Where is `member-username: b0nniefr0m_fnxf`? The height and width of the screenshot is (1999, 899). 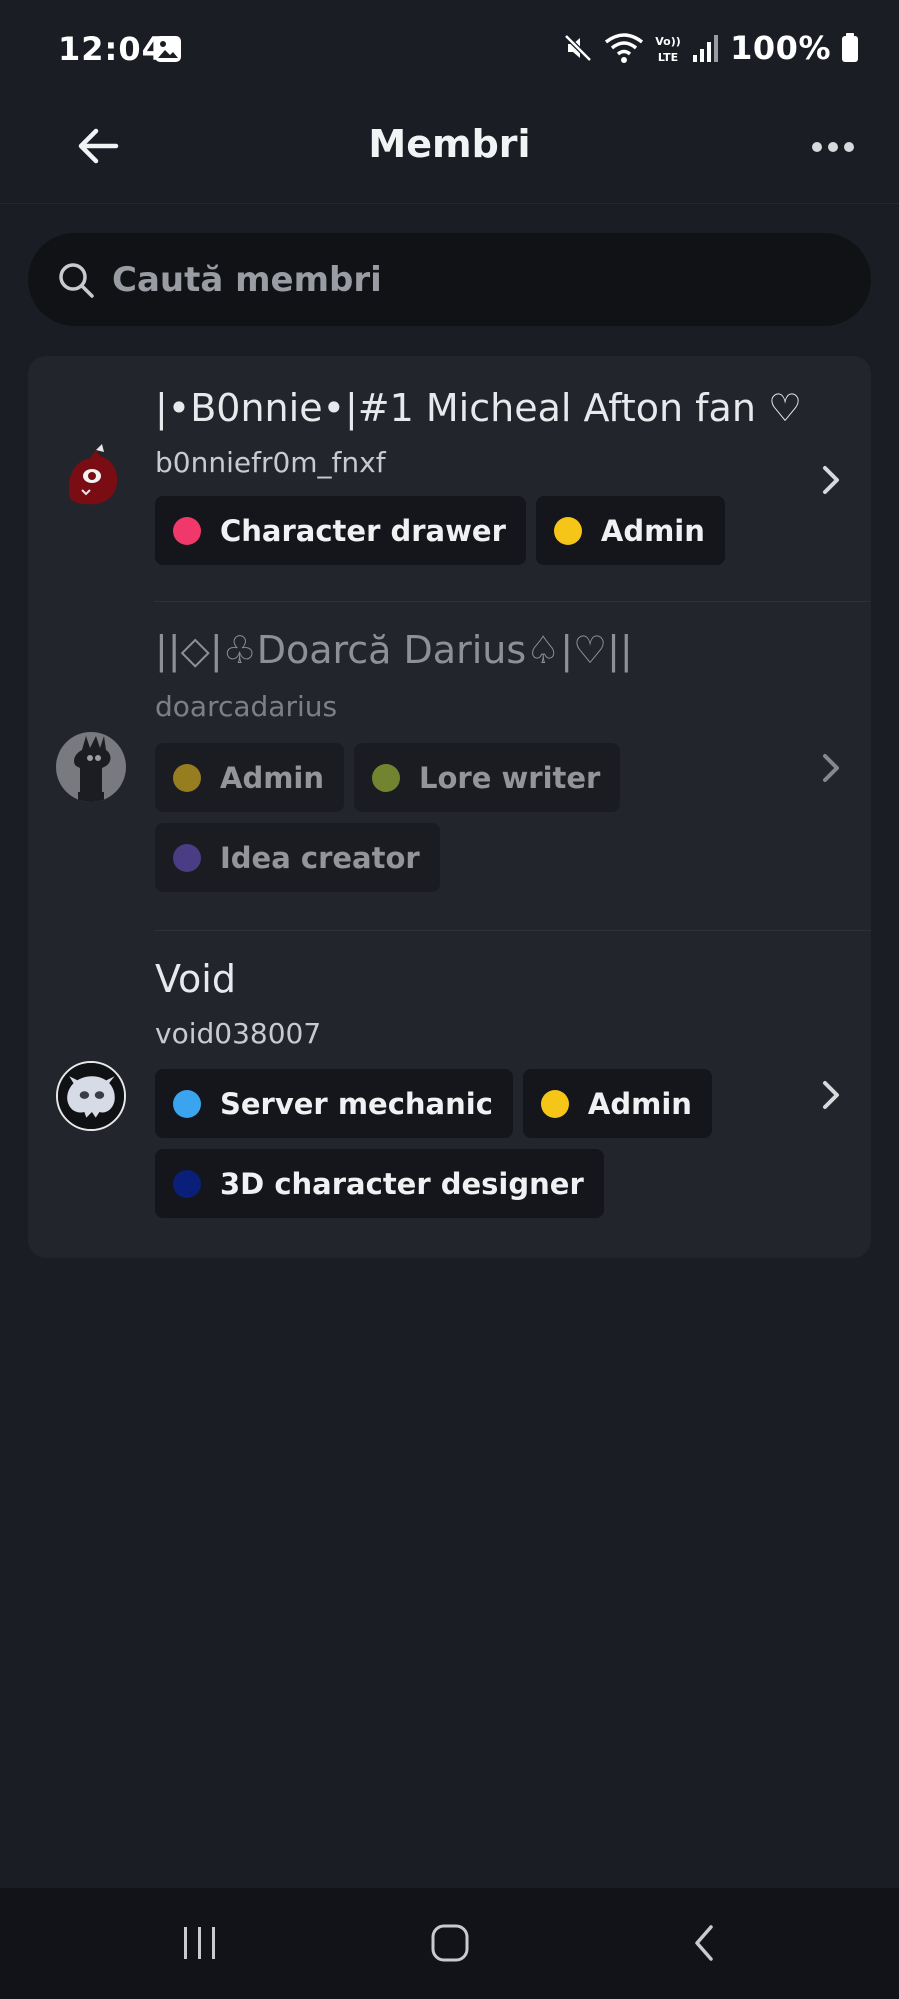 member-username: b0nniefr0m_fnxf is located at coordinates (270, 462).